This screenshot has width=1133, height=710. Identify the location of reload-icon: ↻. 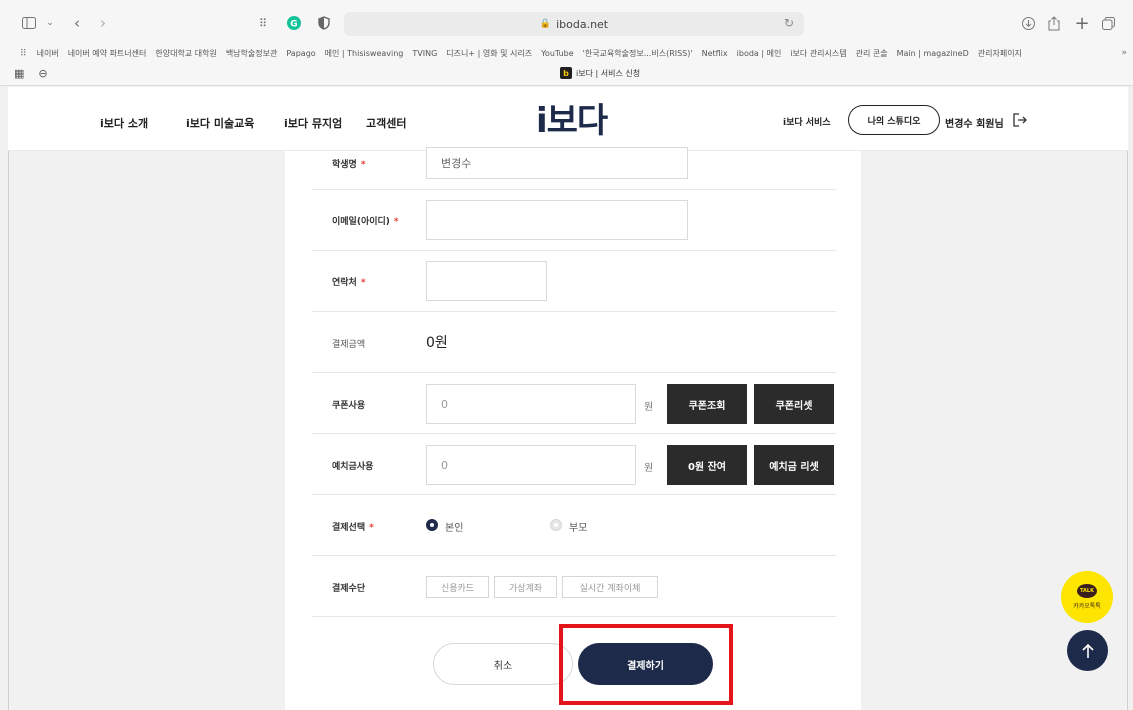
(789, 23).